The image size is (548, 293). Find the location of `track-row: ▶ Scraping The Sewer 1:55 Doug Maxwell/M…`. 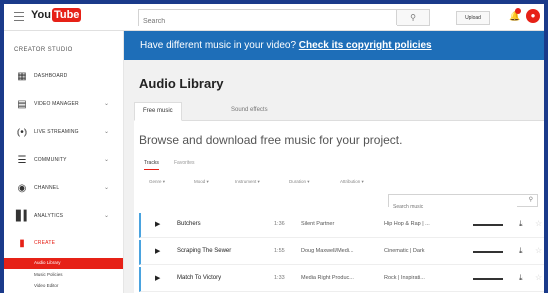

track-row: ▶ Scraping The Sewer 1:55 Doug Maxwell/M… is located at coordinates (341, 252).